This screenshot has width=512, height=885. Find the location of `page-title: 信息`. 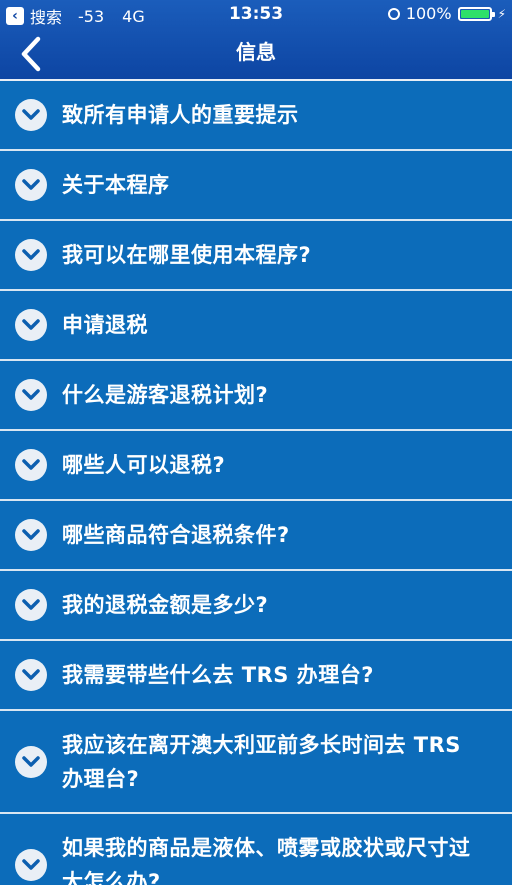

page-title: 信息 is located at coordinates (256, 52).